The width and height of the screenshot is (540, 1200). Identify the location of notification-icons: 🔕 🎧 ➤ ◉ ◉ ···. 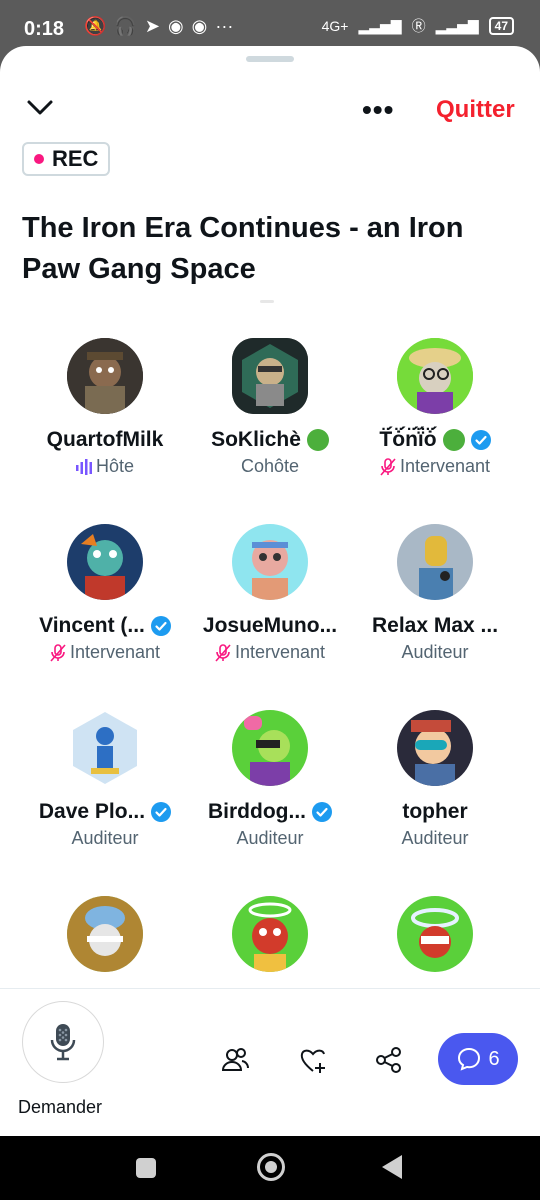
(158, 26).